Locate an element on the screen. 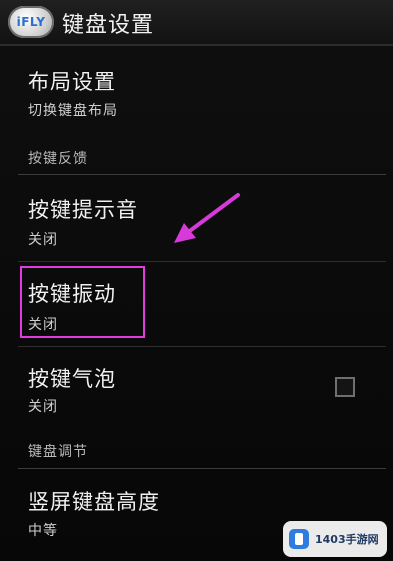  action-bar: iFLY 键盘设置 is located at coordinates (196, 23).